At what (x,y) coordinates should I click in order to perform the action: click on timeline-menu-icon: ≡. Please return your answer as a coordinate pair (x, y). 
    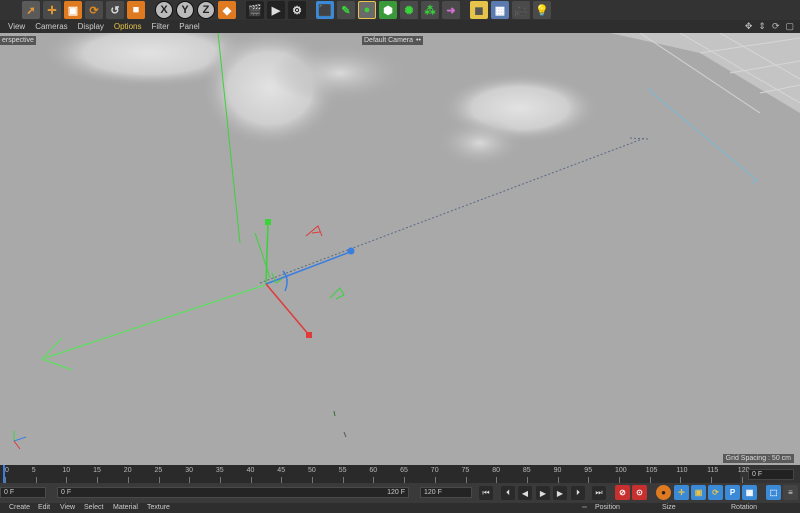
    Looking at the image, I should click on (790, 492).